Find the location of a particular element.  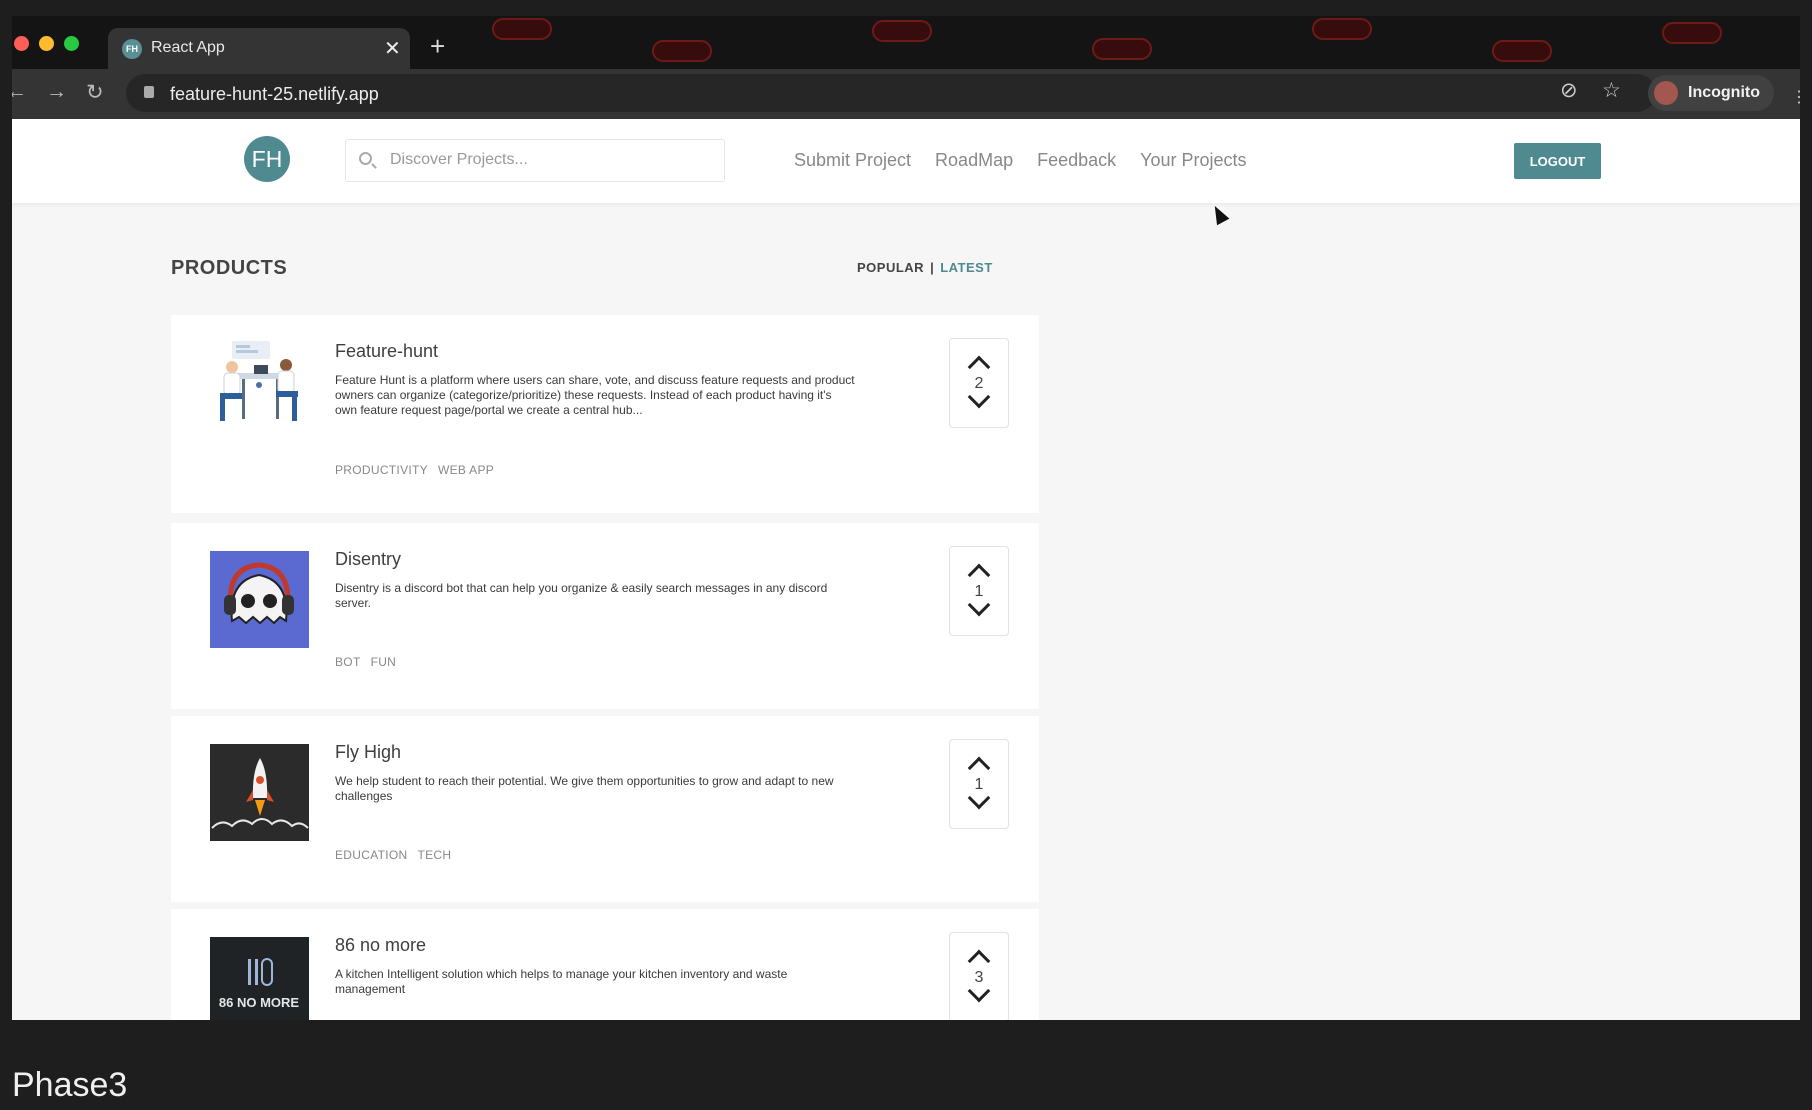

tab-close-icon: ✕ is located at coordinates (392, 48).